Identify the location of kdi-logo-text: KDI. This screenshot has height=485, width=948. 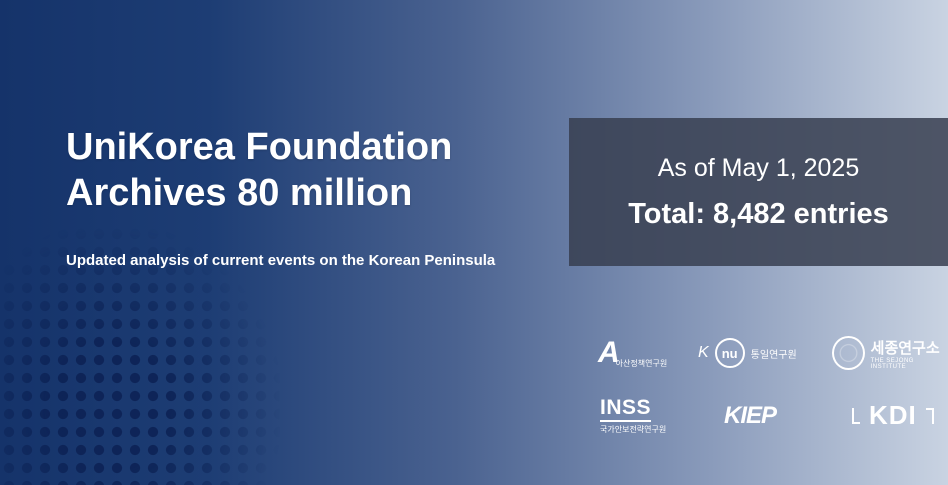
(893, 415).